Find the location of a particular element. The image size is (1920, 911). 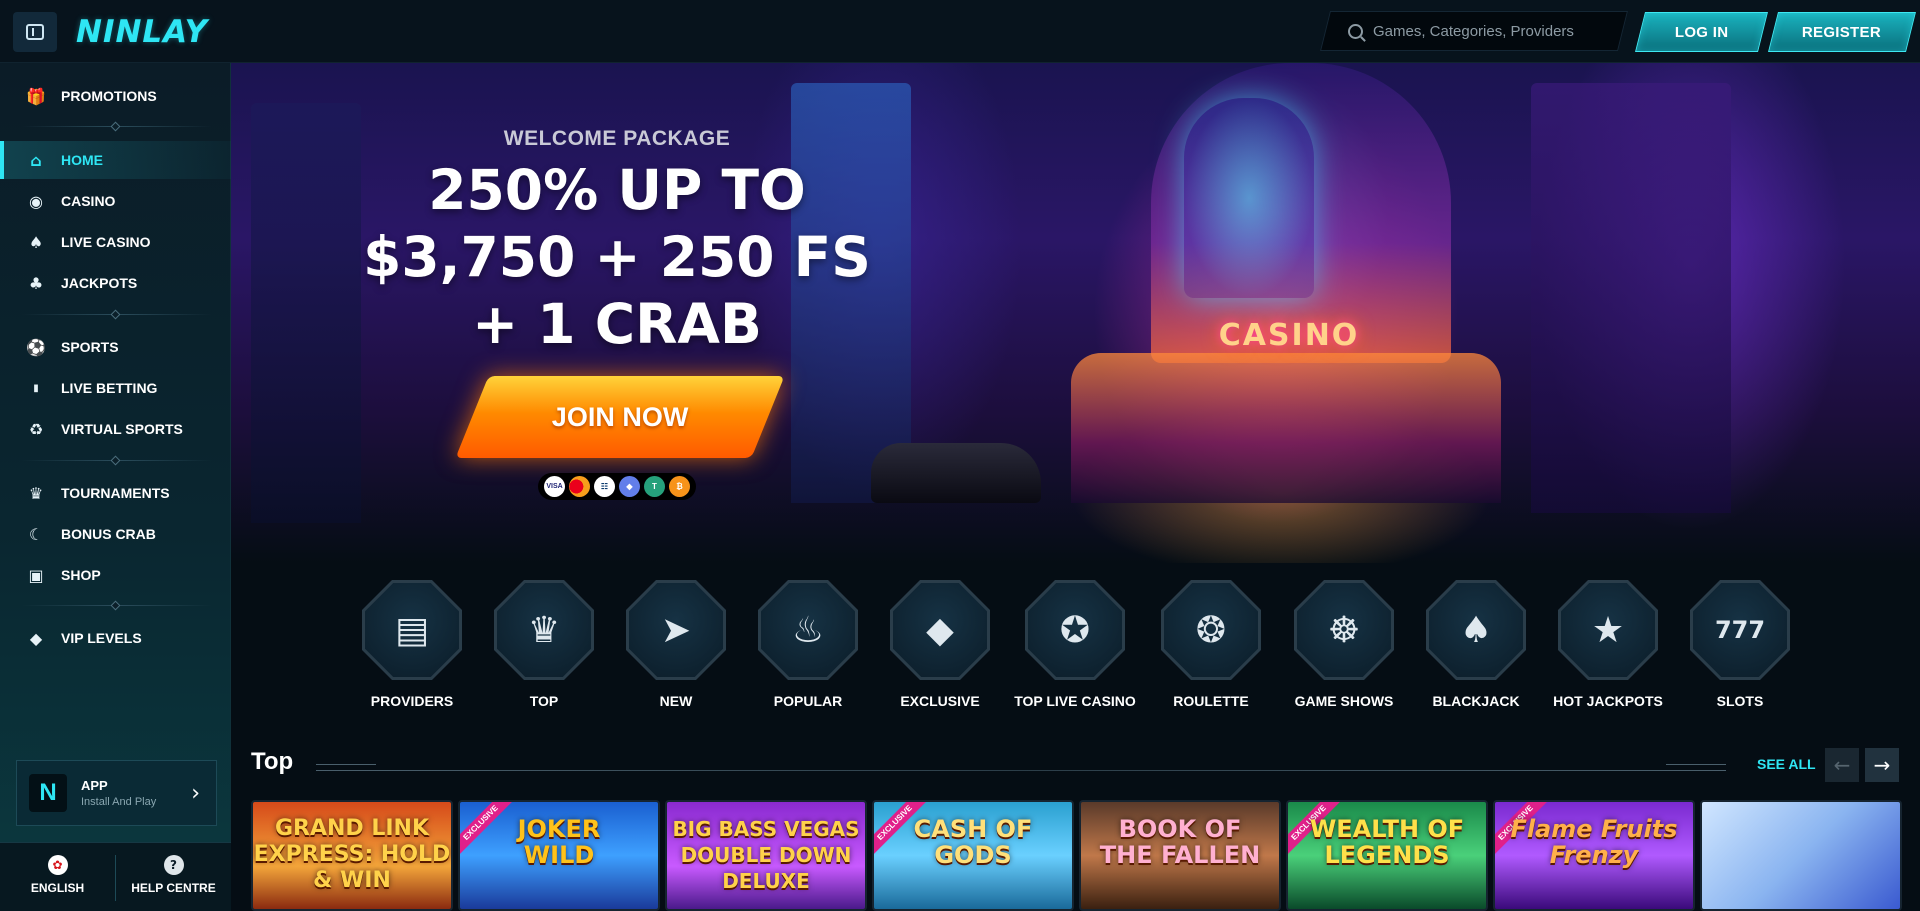

sidebar-item-promotions: 🎁 PROMOTIONS is located at coordinates (115, 96).